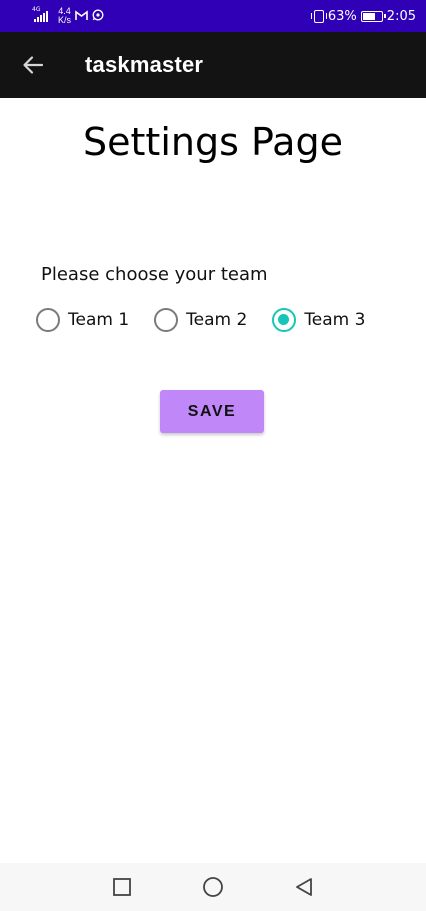 This screenshot has height=911, width=426. Describe the element at coordinates (216, 320) in the screenshot. I see `team-2-label: Team 2` at that location.